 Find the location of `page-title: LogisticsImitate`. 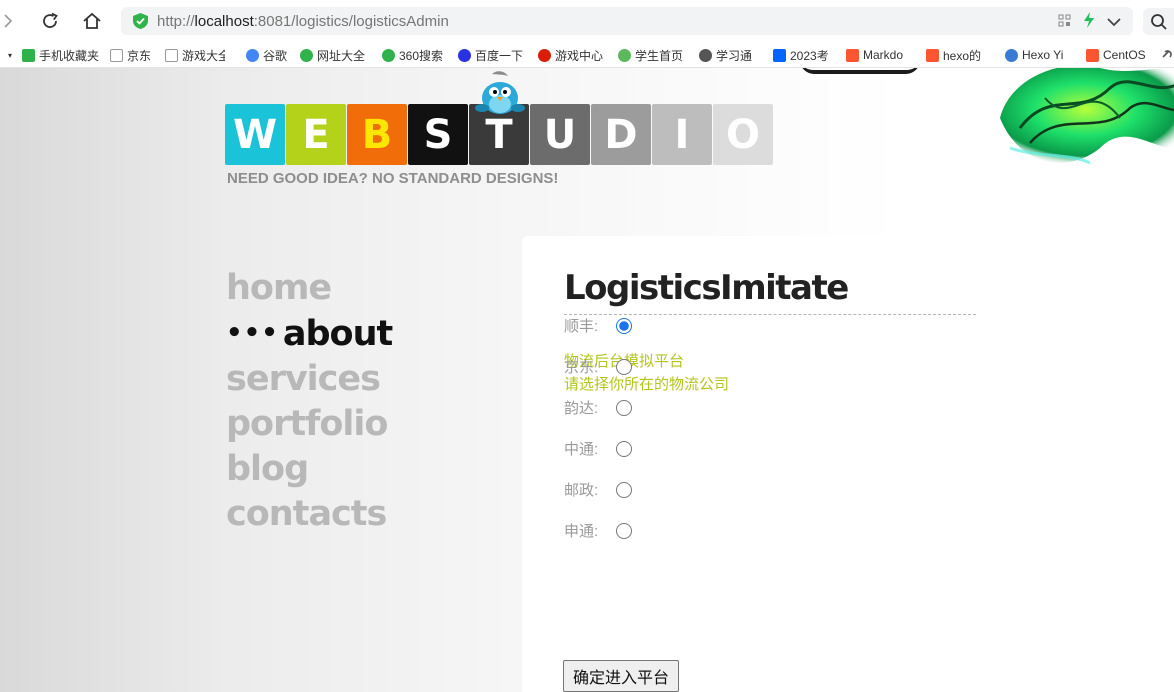

page-title: LogisticsImitate is located at coordinates (706, 288).